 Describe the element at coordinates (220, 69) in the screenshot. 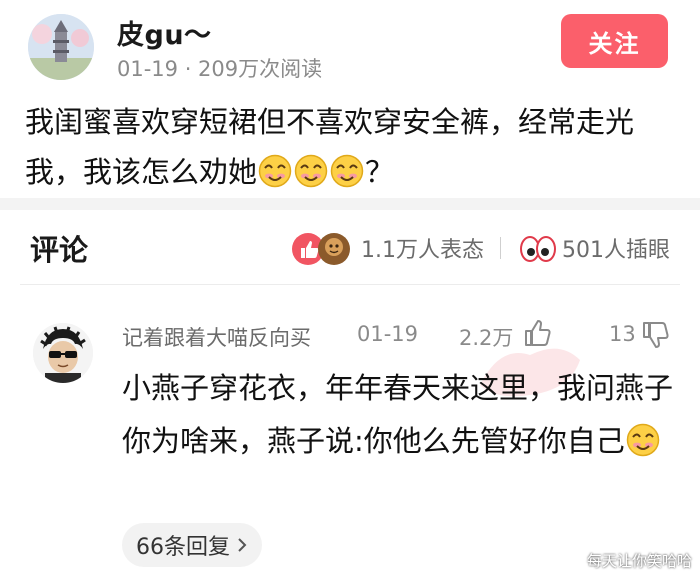

I see `post-meta: 01-19 · 209万次阅读` at that location.